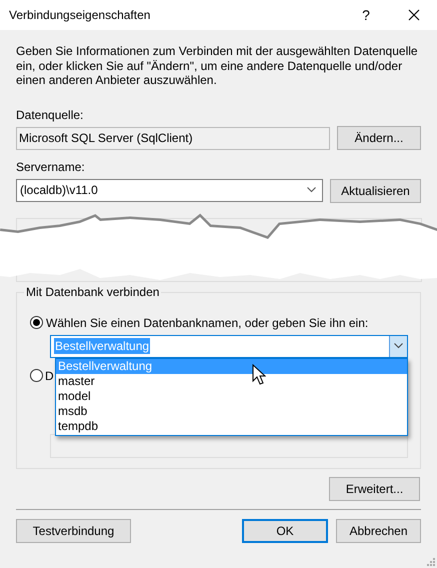  I want to click on list-item: master, so click(231, 381).